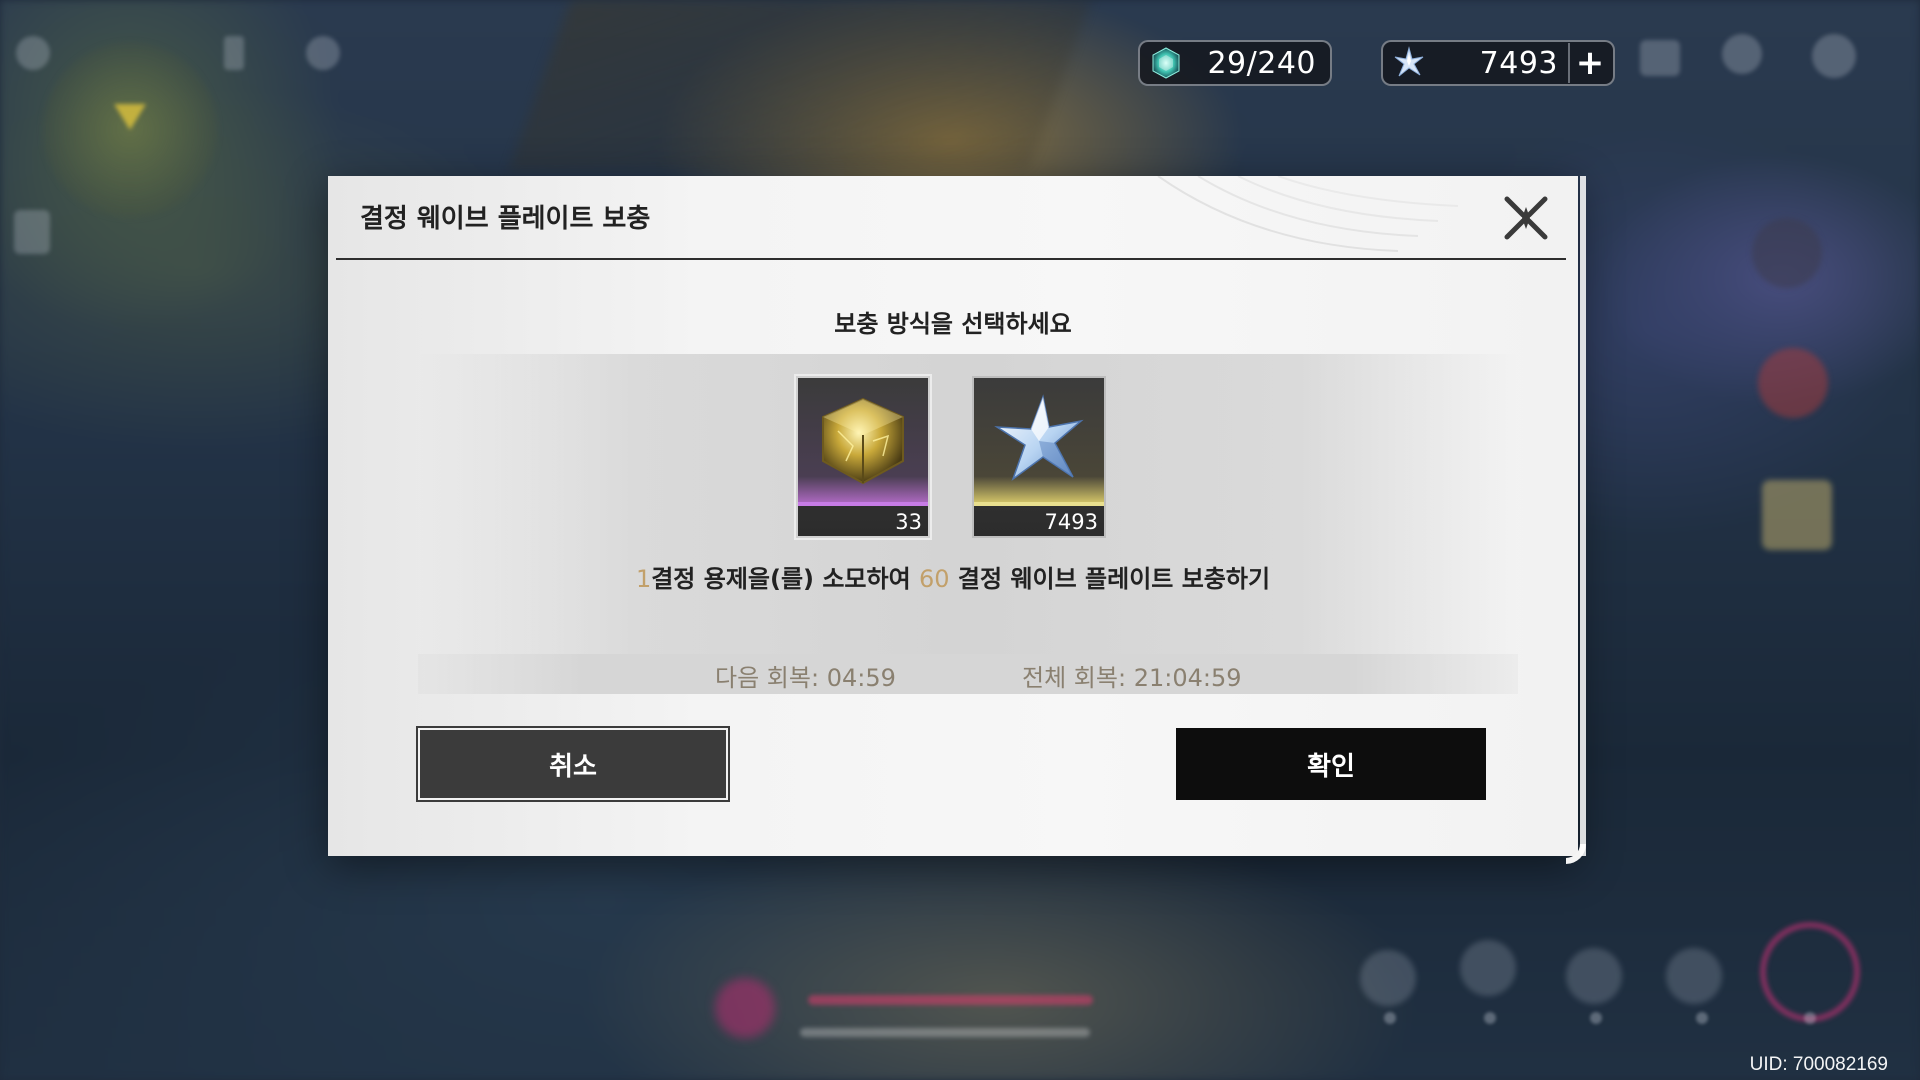  I want to click on full-recovery-value: 21:04:59, so click(1187, 678).